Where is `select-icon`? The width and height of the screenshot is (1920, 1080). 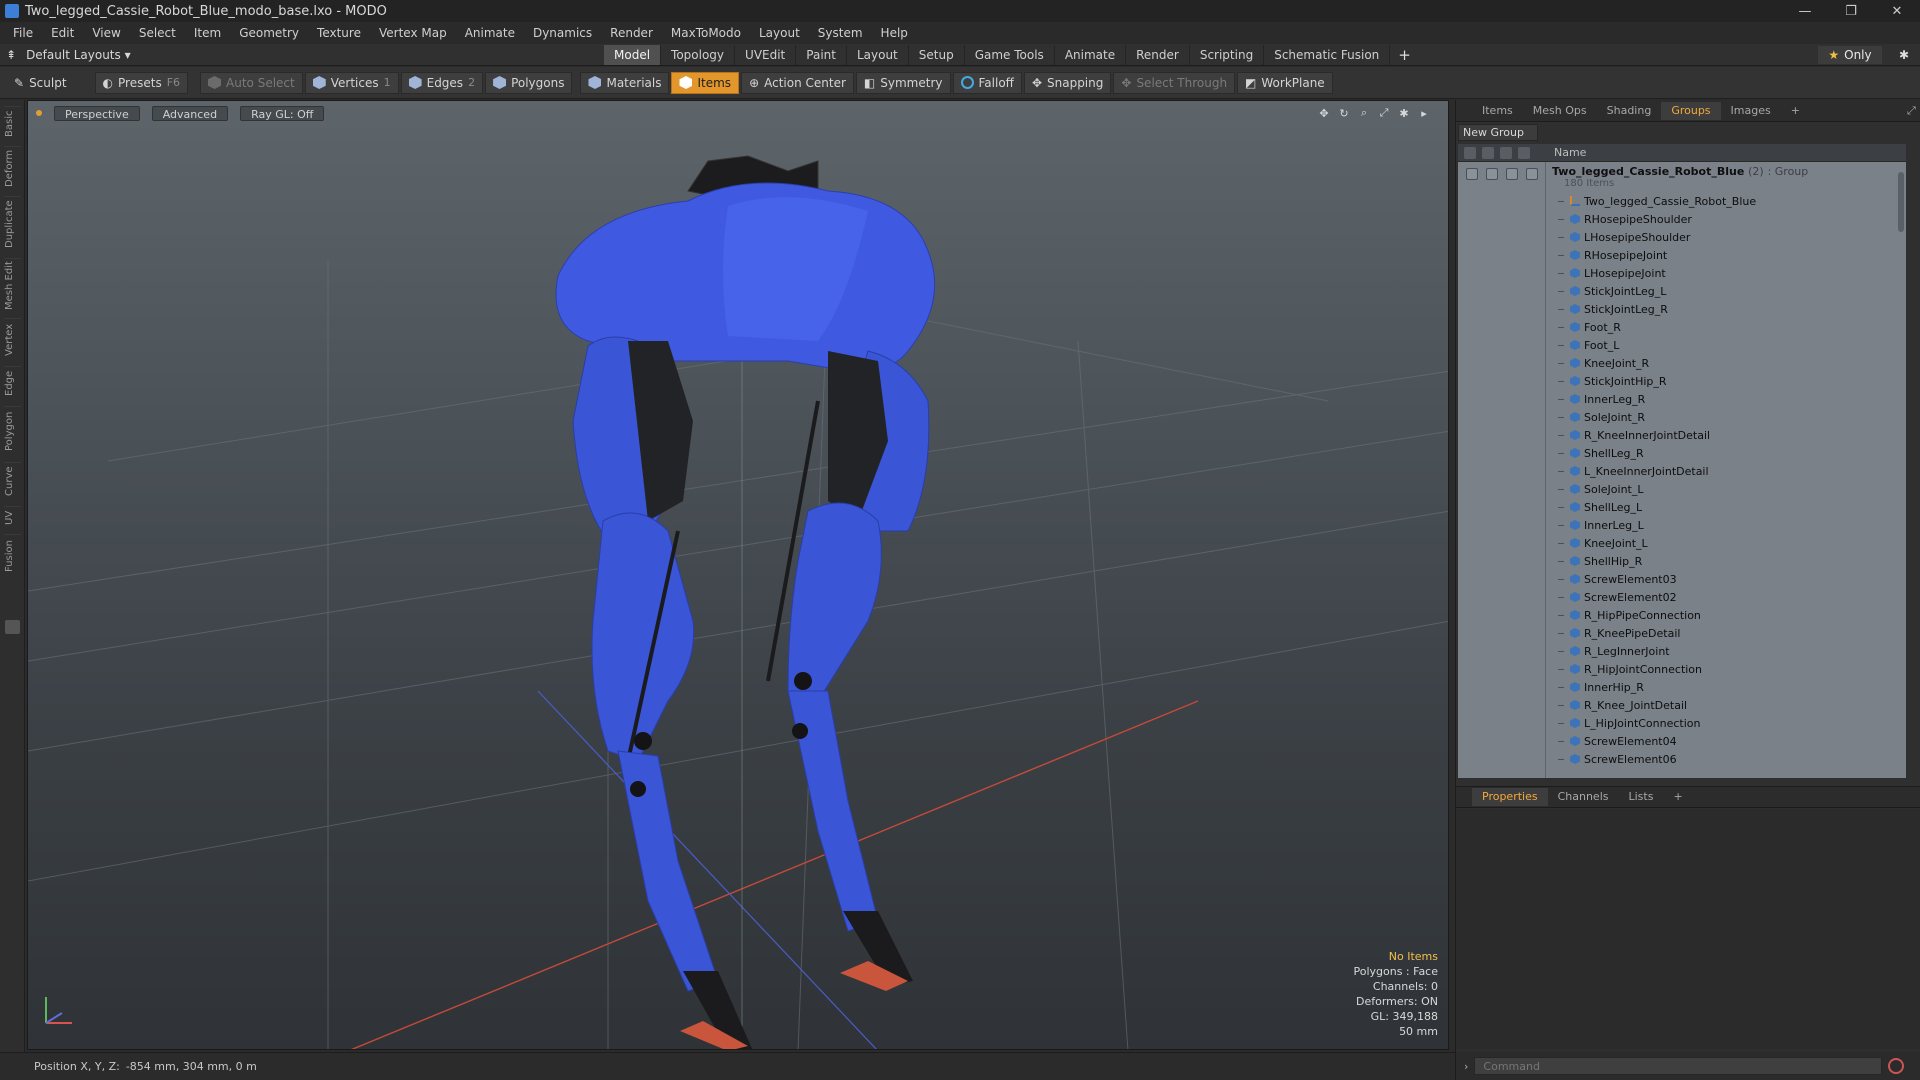 select-icon is located at coordinates (1524, 152).